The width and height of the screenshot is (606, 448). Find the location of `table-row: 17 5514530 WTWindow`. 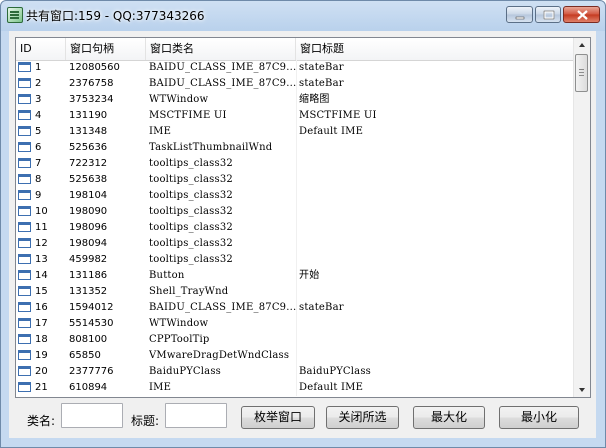

table-row: 17 5514530 WTWindow is located at coordinates (296, 324).